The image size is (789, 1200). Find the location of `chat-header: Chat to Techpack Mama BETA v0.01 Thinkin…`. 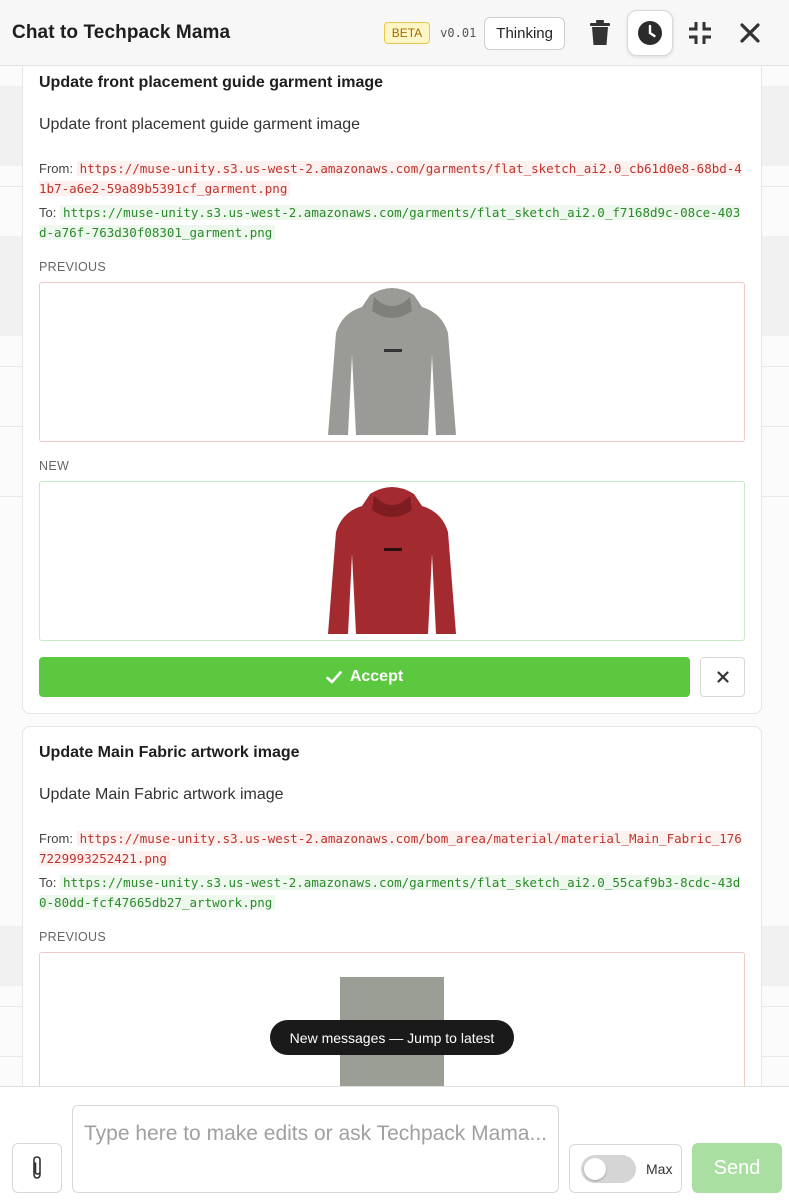

chat-header: Chat to Techpack Mama BETA v0.01 Thinkin… is located at coordinates (394, 33).